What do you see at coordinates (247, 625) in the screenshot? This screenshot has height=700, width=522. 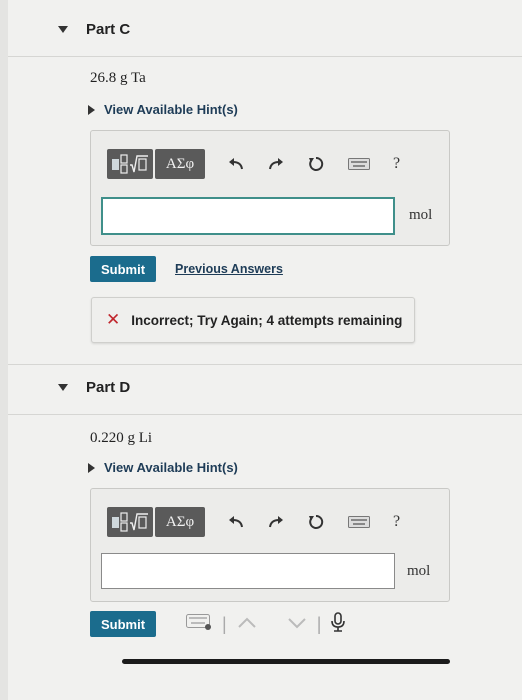 I see `chevron-up-icon` at bounding box center [247, 625].